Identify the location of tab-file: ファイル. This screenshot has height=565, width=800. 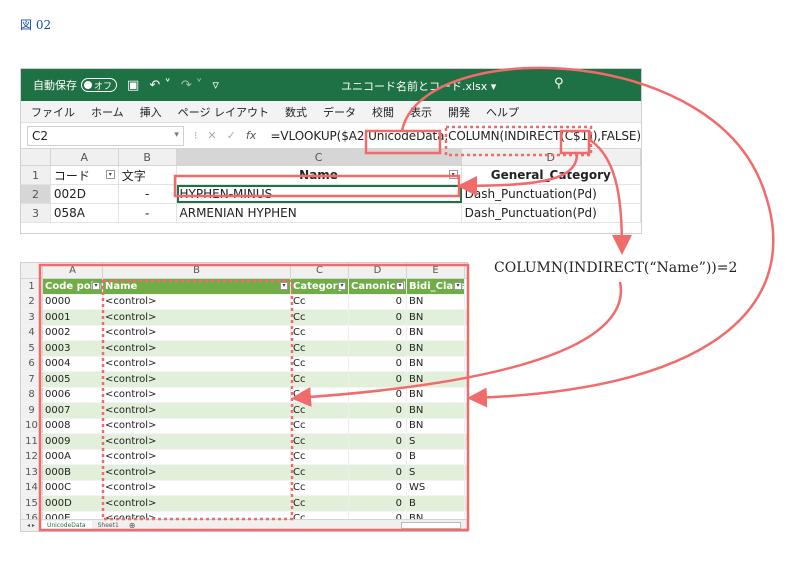
(53, 112).